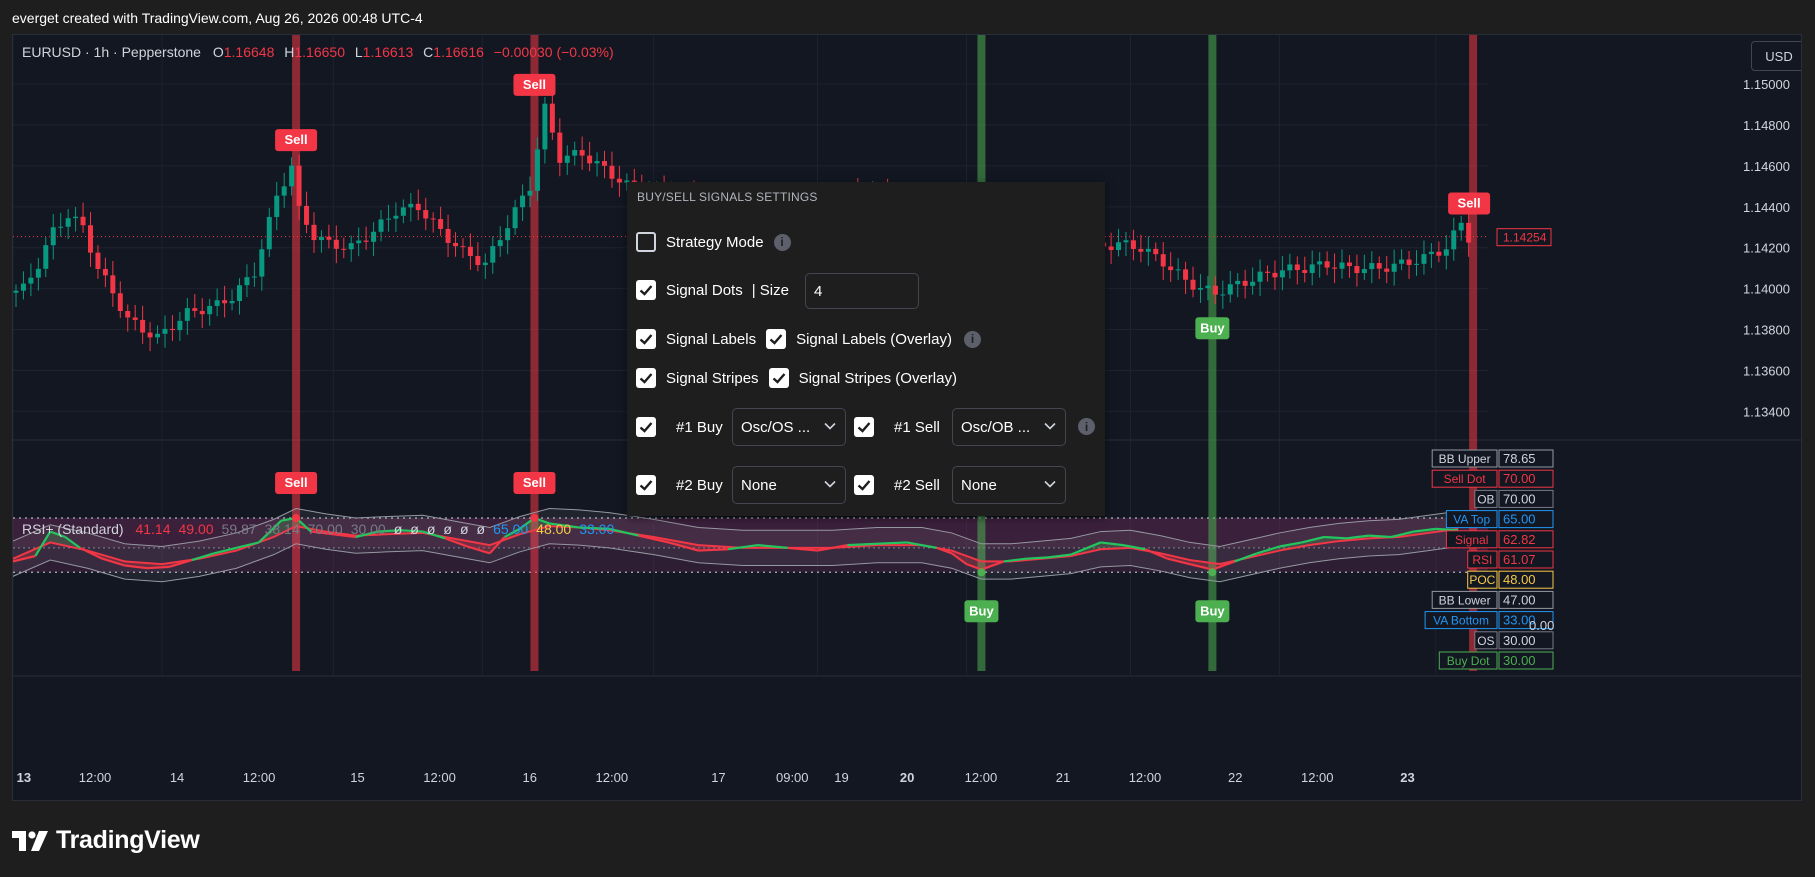  What do you see at coordinates (789, 485) in the screenshot?
I see `buy2-select: None` at bounding box center [789, 485].